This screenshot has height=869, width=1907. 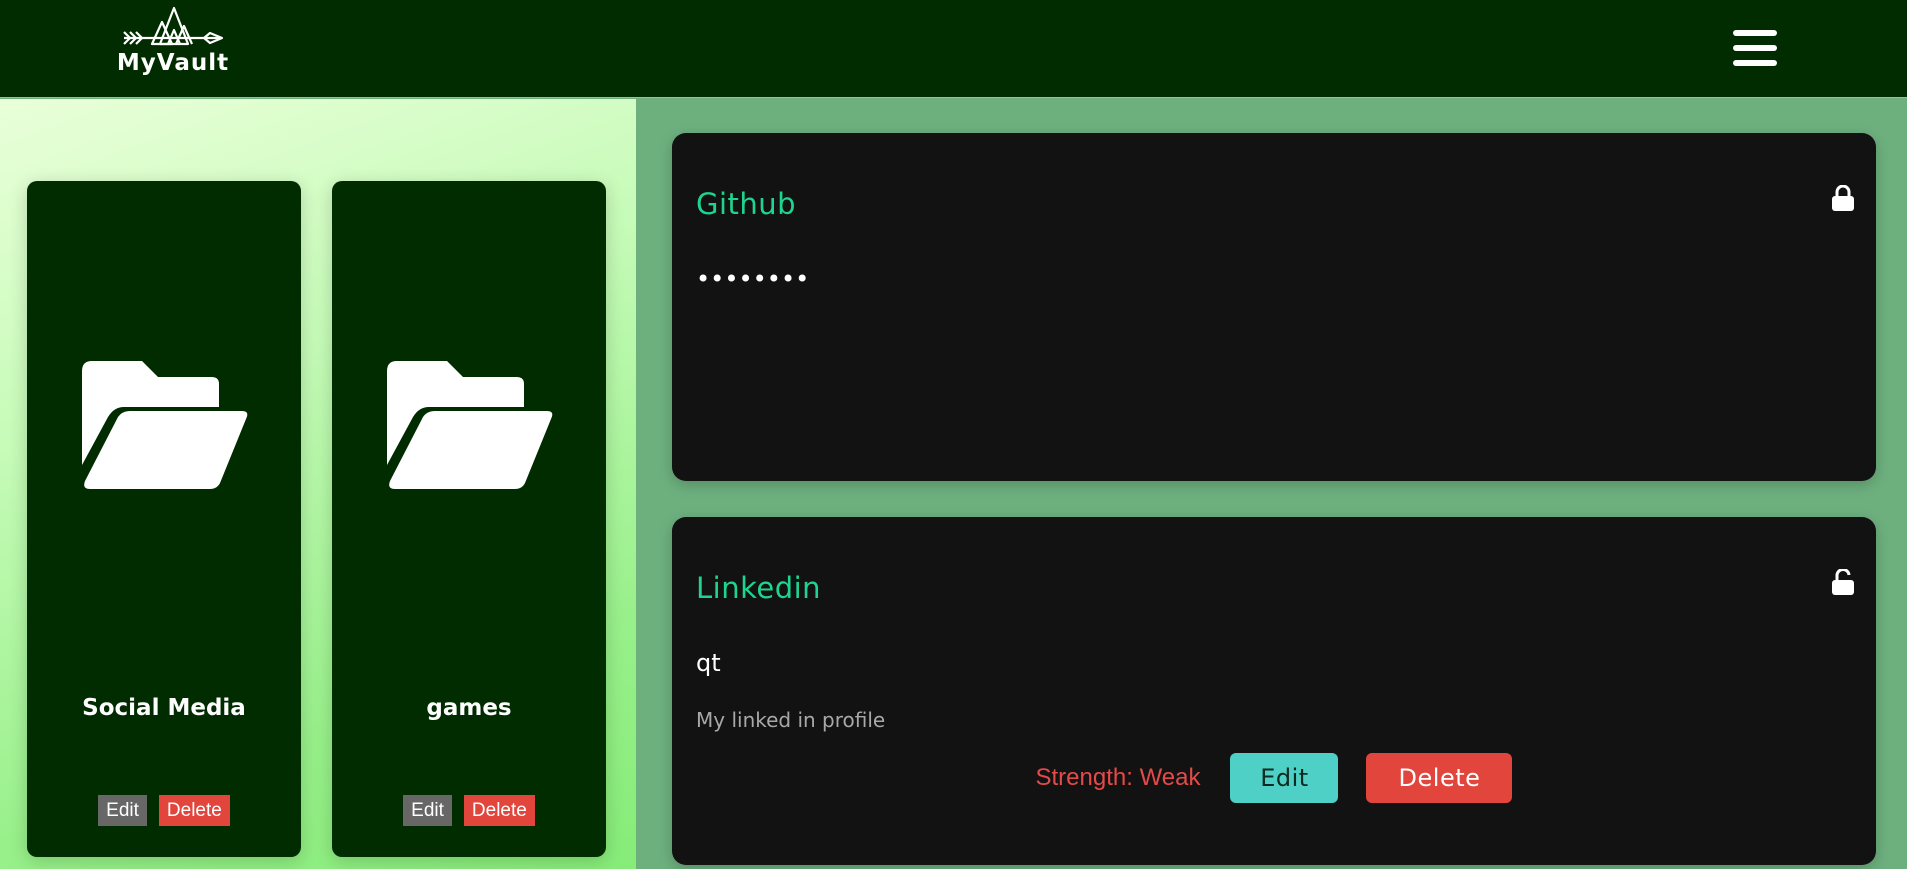 I want to click on credential-actions: Strength: Weak Edit Delete, so click(x=1274, y=778).